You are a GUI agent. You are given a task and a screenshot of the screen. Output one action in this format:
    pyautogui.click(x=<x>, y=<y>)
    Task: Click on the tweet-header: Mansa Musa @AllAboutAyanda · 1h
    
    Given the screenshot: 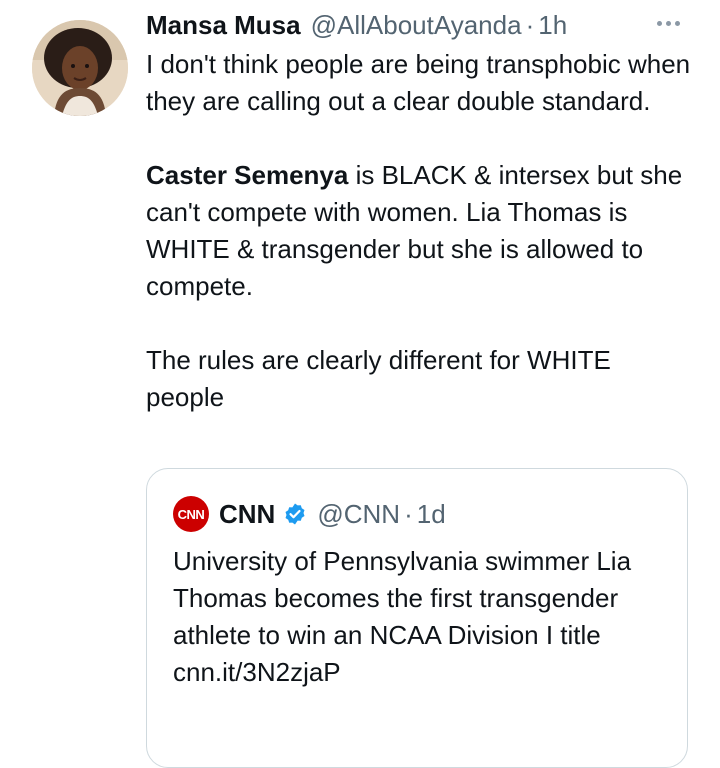 What is the action you would take?
    pyautogui.click(x=356, y=27)
    